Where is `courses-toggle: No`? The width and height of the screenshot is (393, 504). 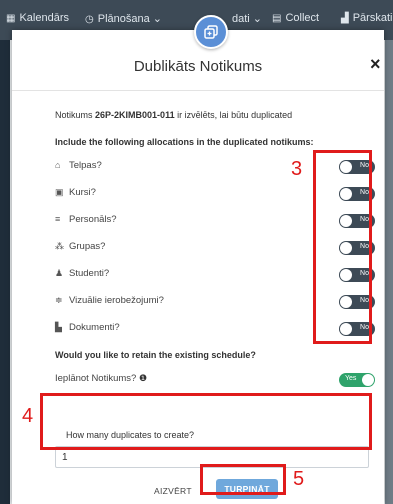 courses-toggle: No is located at coordinates (357, 194).